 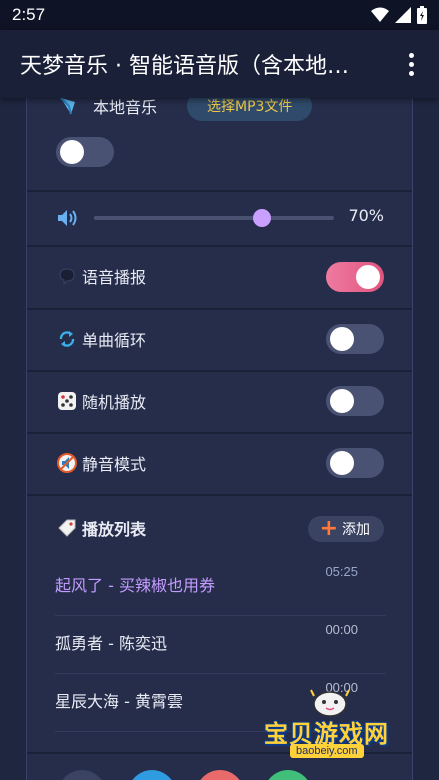 What do you see at coordinates (114, 340) in the screenshot?
I see `setting-label-repeat: 单曲循环` at bounding box center [114, 340].